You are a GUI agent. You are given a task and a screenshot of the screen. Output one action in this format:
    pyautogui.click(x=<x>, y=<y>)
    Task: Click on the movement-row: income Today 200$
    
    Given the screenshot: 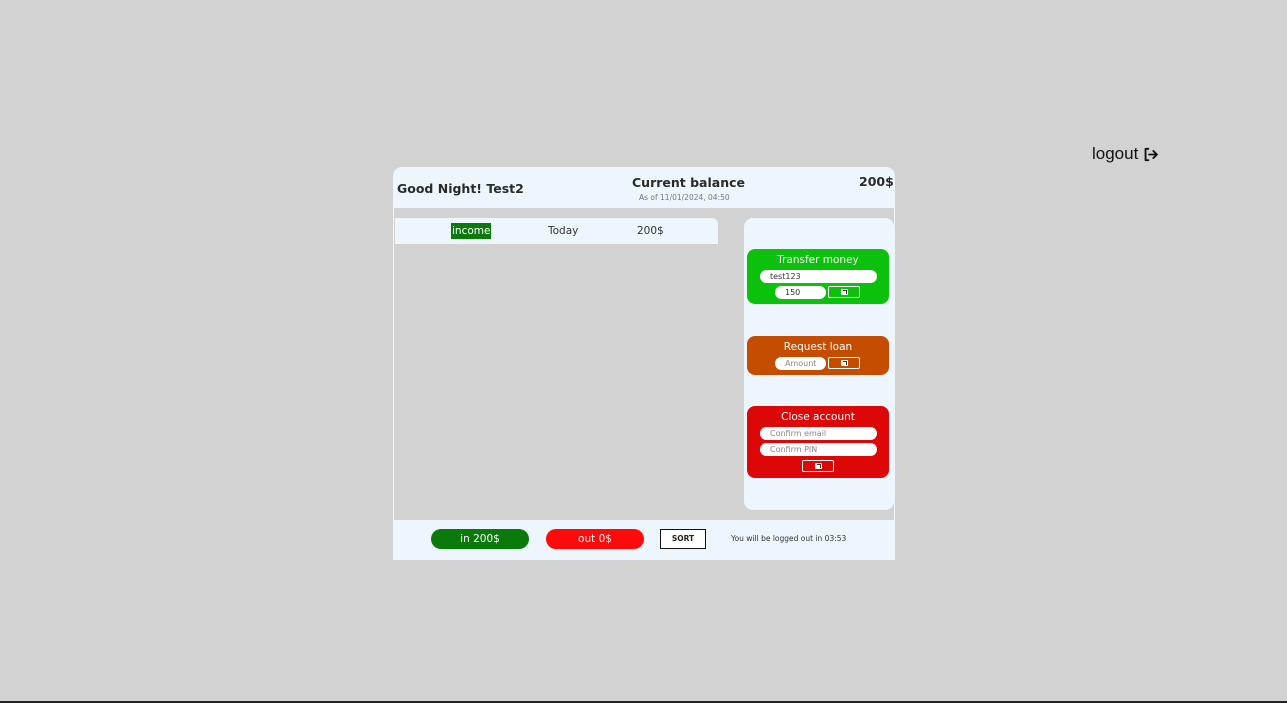 What is the action you would take?
    pyautogui.click(x=556, y=231)
    